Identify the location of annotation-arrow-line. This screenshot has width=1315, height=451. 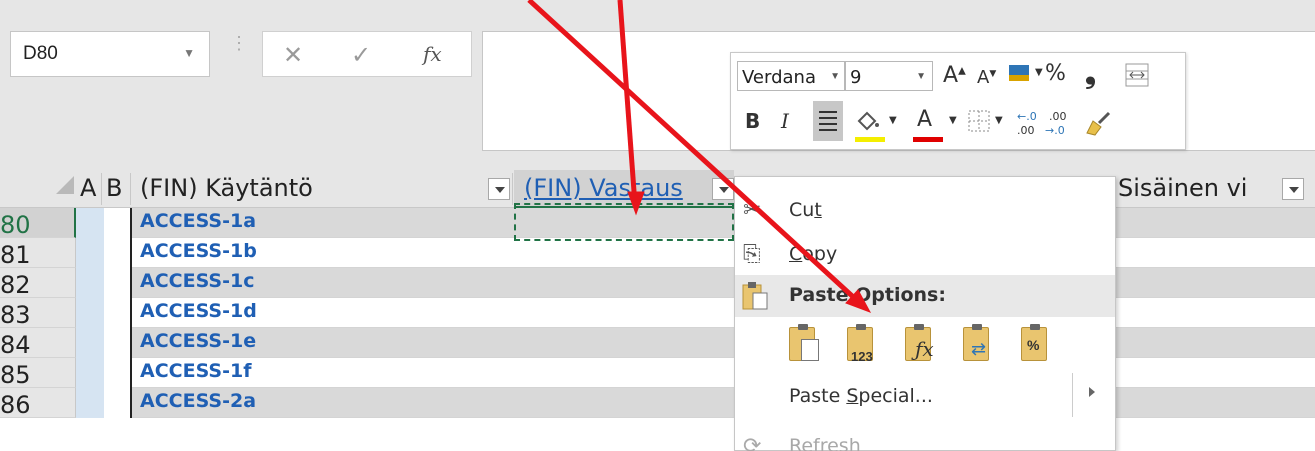
(627, 103).